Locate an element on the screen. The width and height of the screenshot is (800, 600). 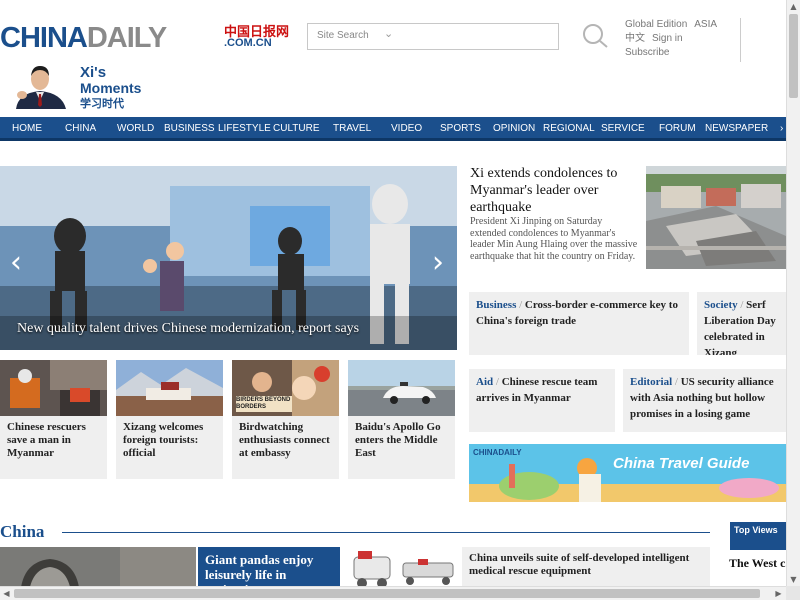
card-headline: Chinese rescue team arrives in Myanmar is located at coordinates (536, 390).